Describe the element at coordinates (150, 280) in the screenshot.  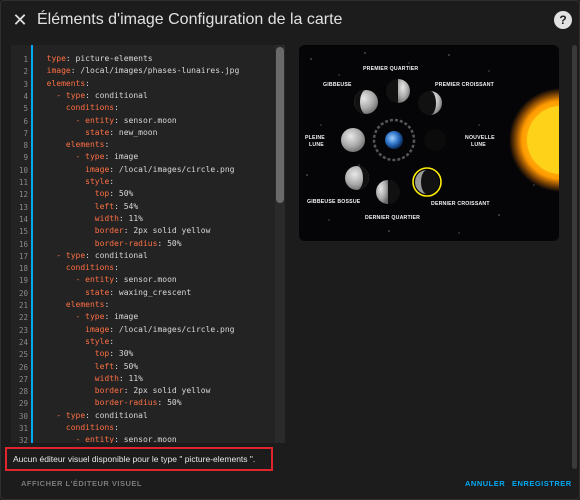
I see `yaml-value: sensor.moon` at that location.